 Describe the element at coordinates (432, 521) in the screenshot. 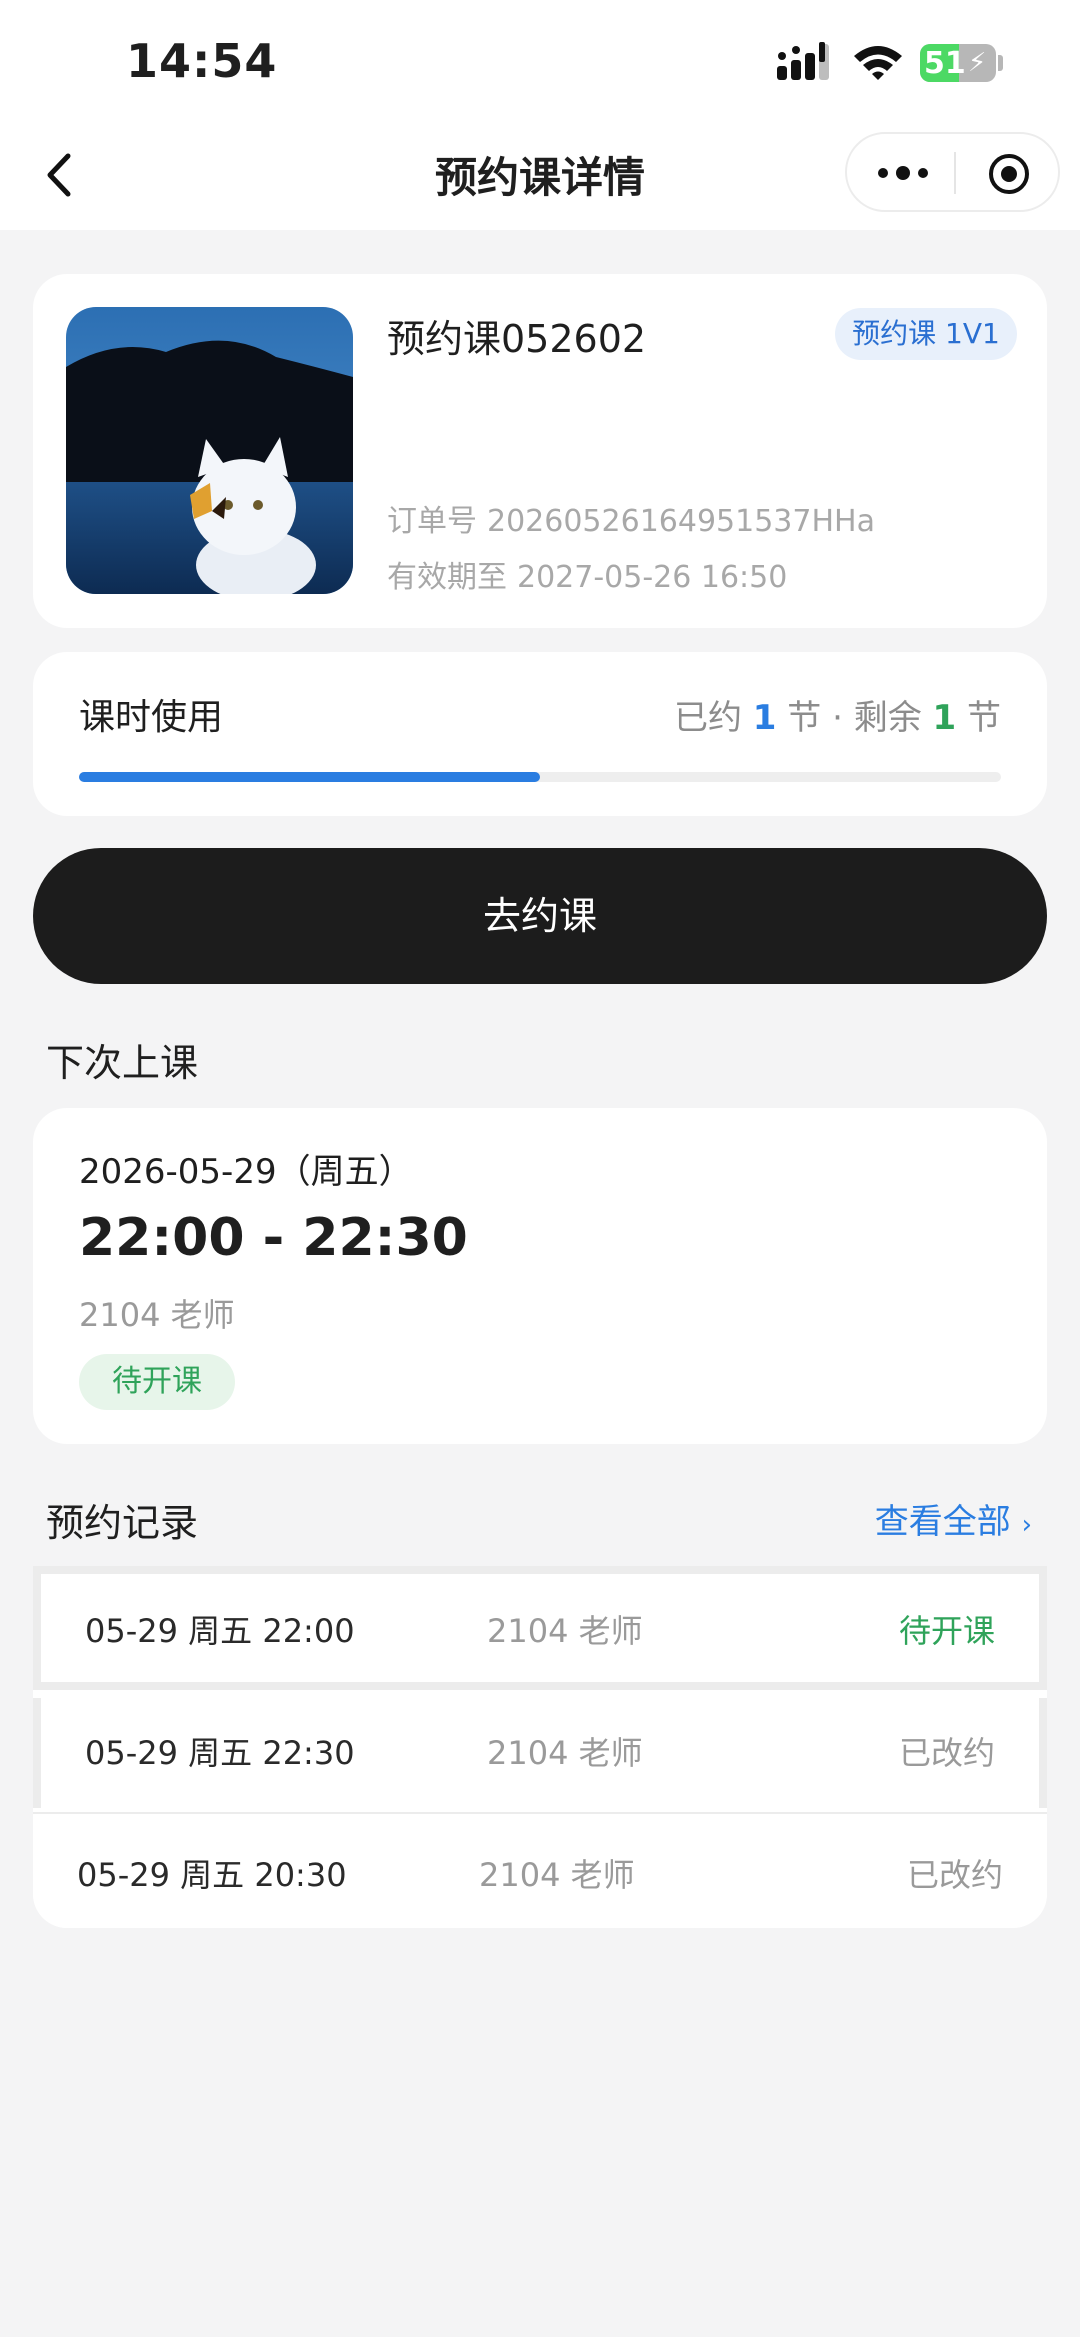

I see `order-label: 订单号` at that location.